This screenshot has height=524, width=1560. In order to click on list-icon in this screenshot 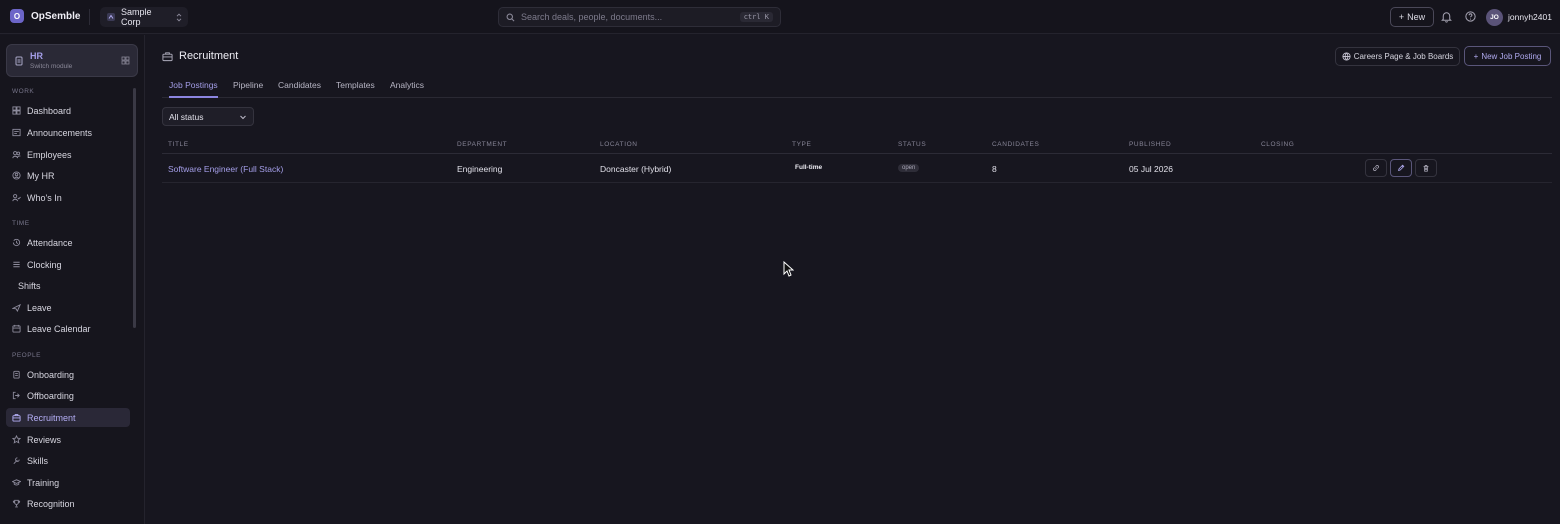, I will do `click(16, 264)`.